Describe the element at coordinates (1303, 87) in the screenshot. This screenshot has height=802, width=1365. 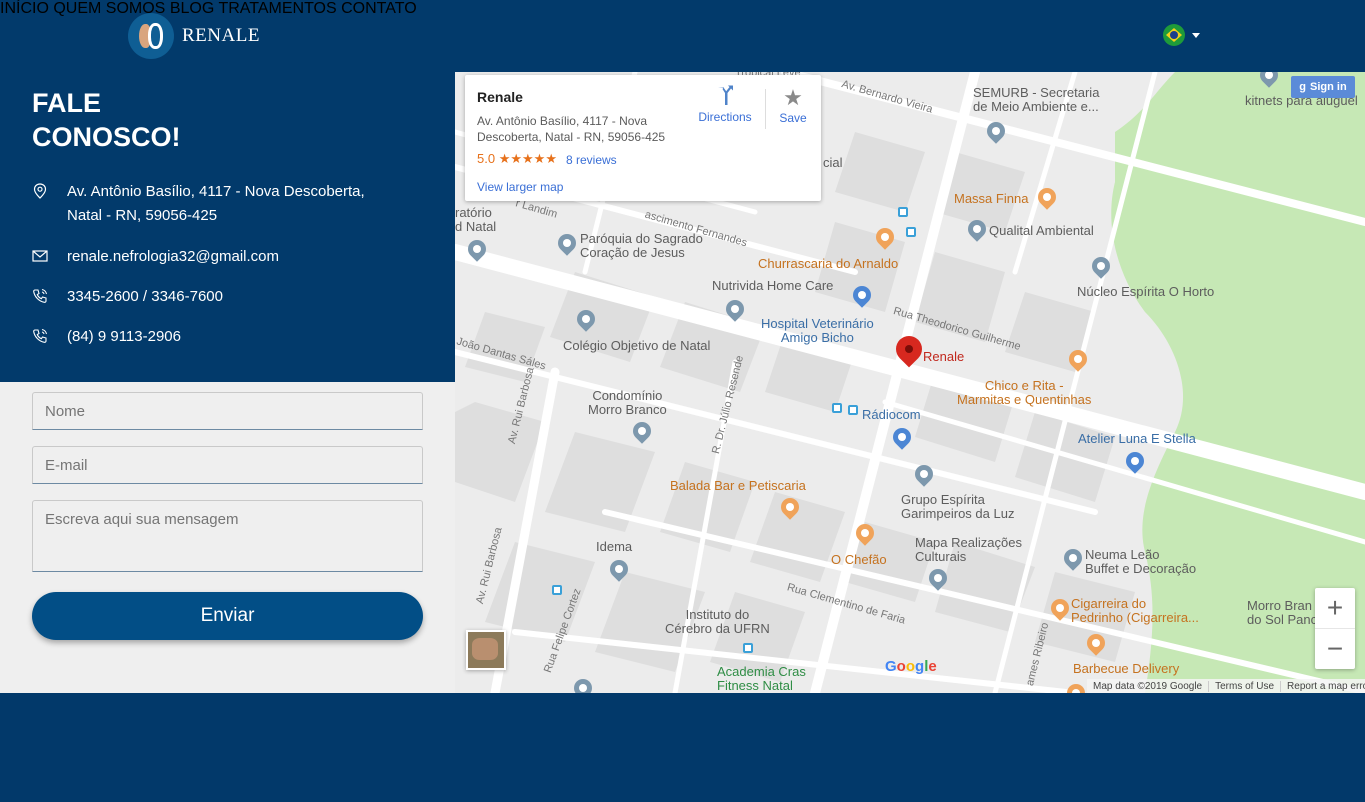
I see `google-g-icon: g` at that location.